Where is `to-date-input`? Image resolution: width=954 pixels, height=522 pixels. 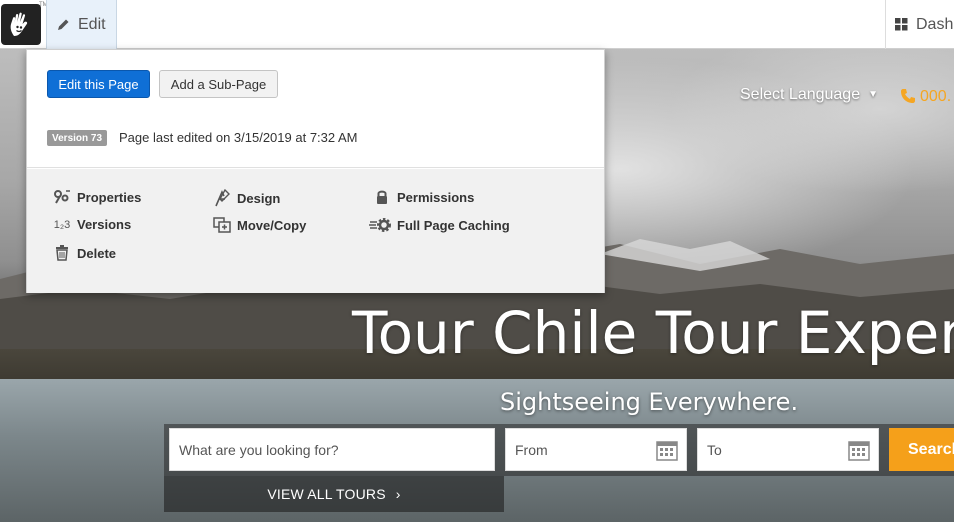
to-date-input is located at coordinates (788, 449).